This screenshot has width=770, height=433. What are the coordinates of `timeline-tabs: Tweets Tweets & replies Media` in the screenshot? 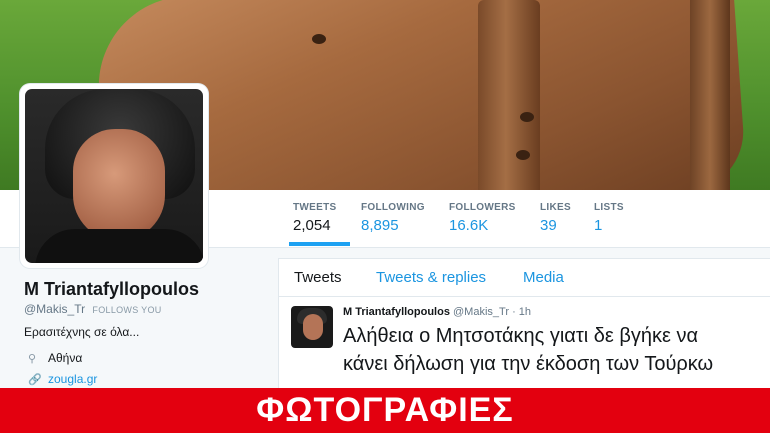 It's located at (524, 278).